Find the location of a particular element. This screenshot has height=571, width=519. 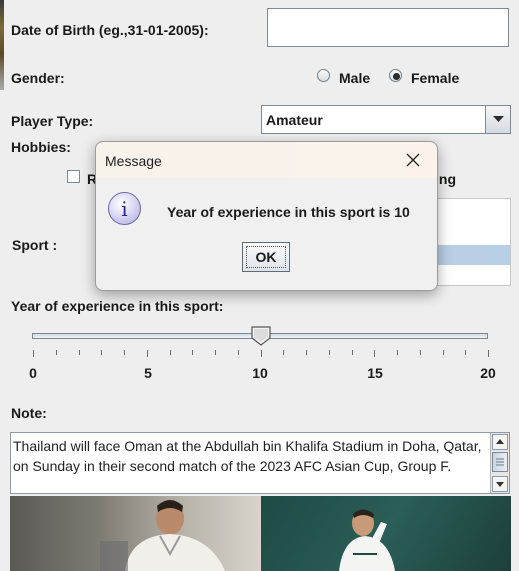

gender-male-radio is located at coordinates (323, 75).